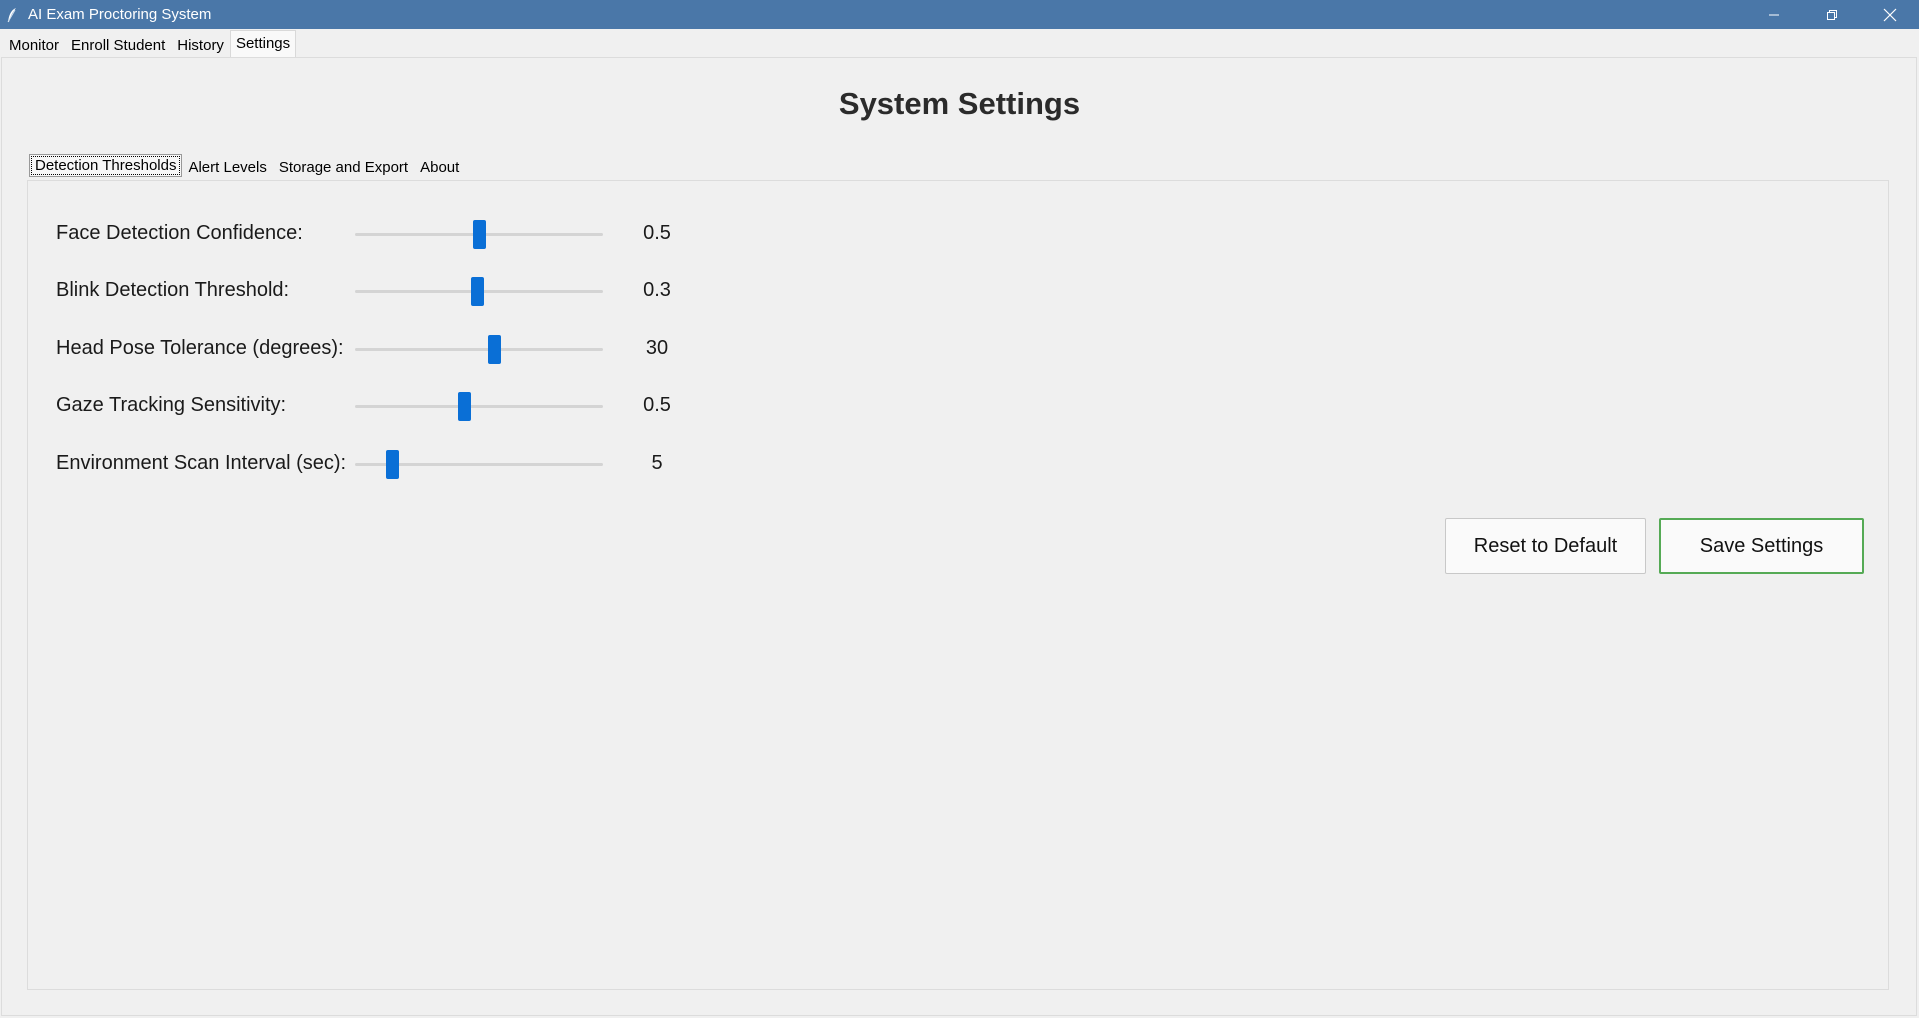 The width and height of the screenshot is (1919, 1018). What do you see at coordinates (657, 290) in the screenshot?
I see `blink-detection-threshold-value: 0.3` at bounding box center [657, 290].